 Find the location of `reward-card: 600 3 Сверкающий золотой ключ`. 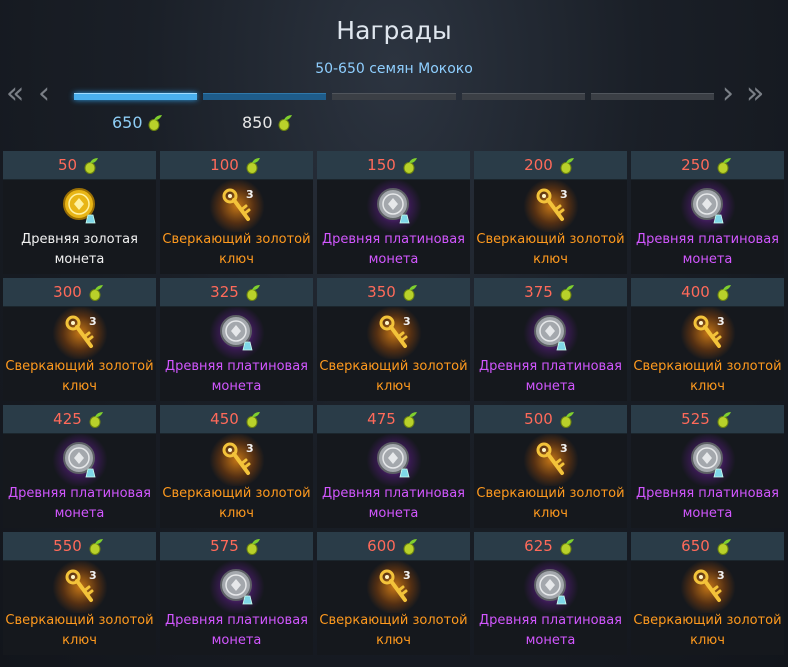

reward-card: 600 3 Сверкающий золотой ключ is located at coordinates (393, 593).